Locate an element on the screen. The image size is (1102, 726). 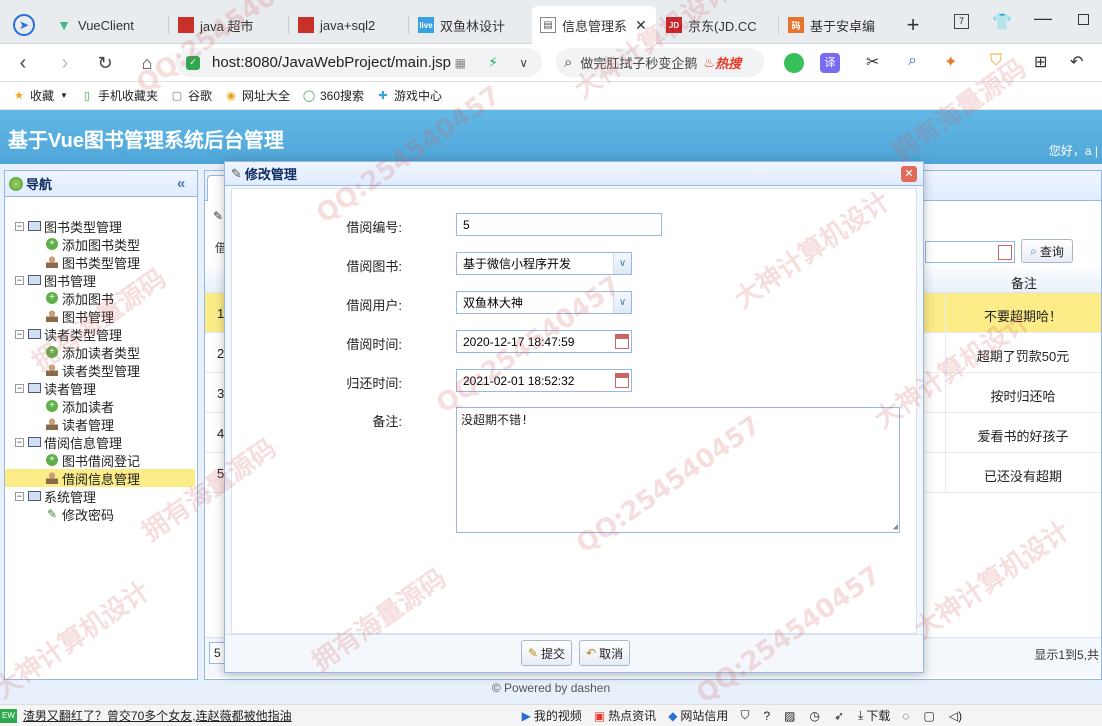
tree-group: − 借阅信息管理 is located at coordinates (100, 442).